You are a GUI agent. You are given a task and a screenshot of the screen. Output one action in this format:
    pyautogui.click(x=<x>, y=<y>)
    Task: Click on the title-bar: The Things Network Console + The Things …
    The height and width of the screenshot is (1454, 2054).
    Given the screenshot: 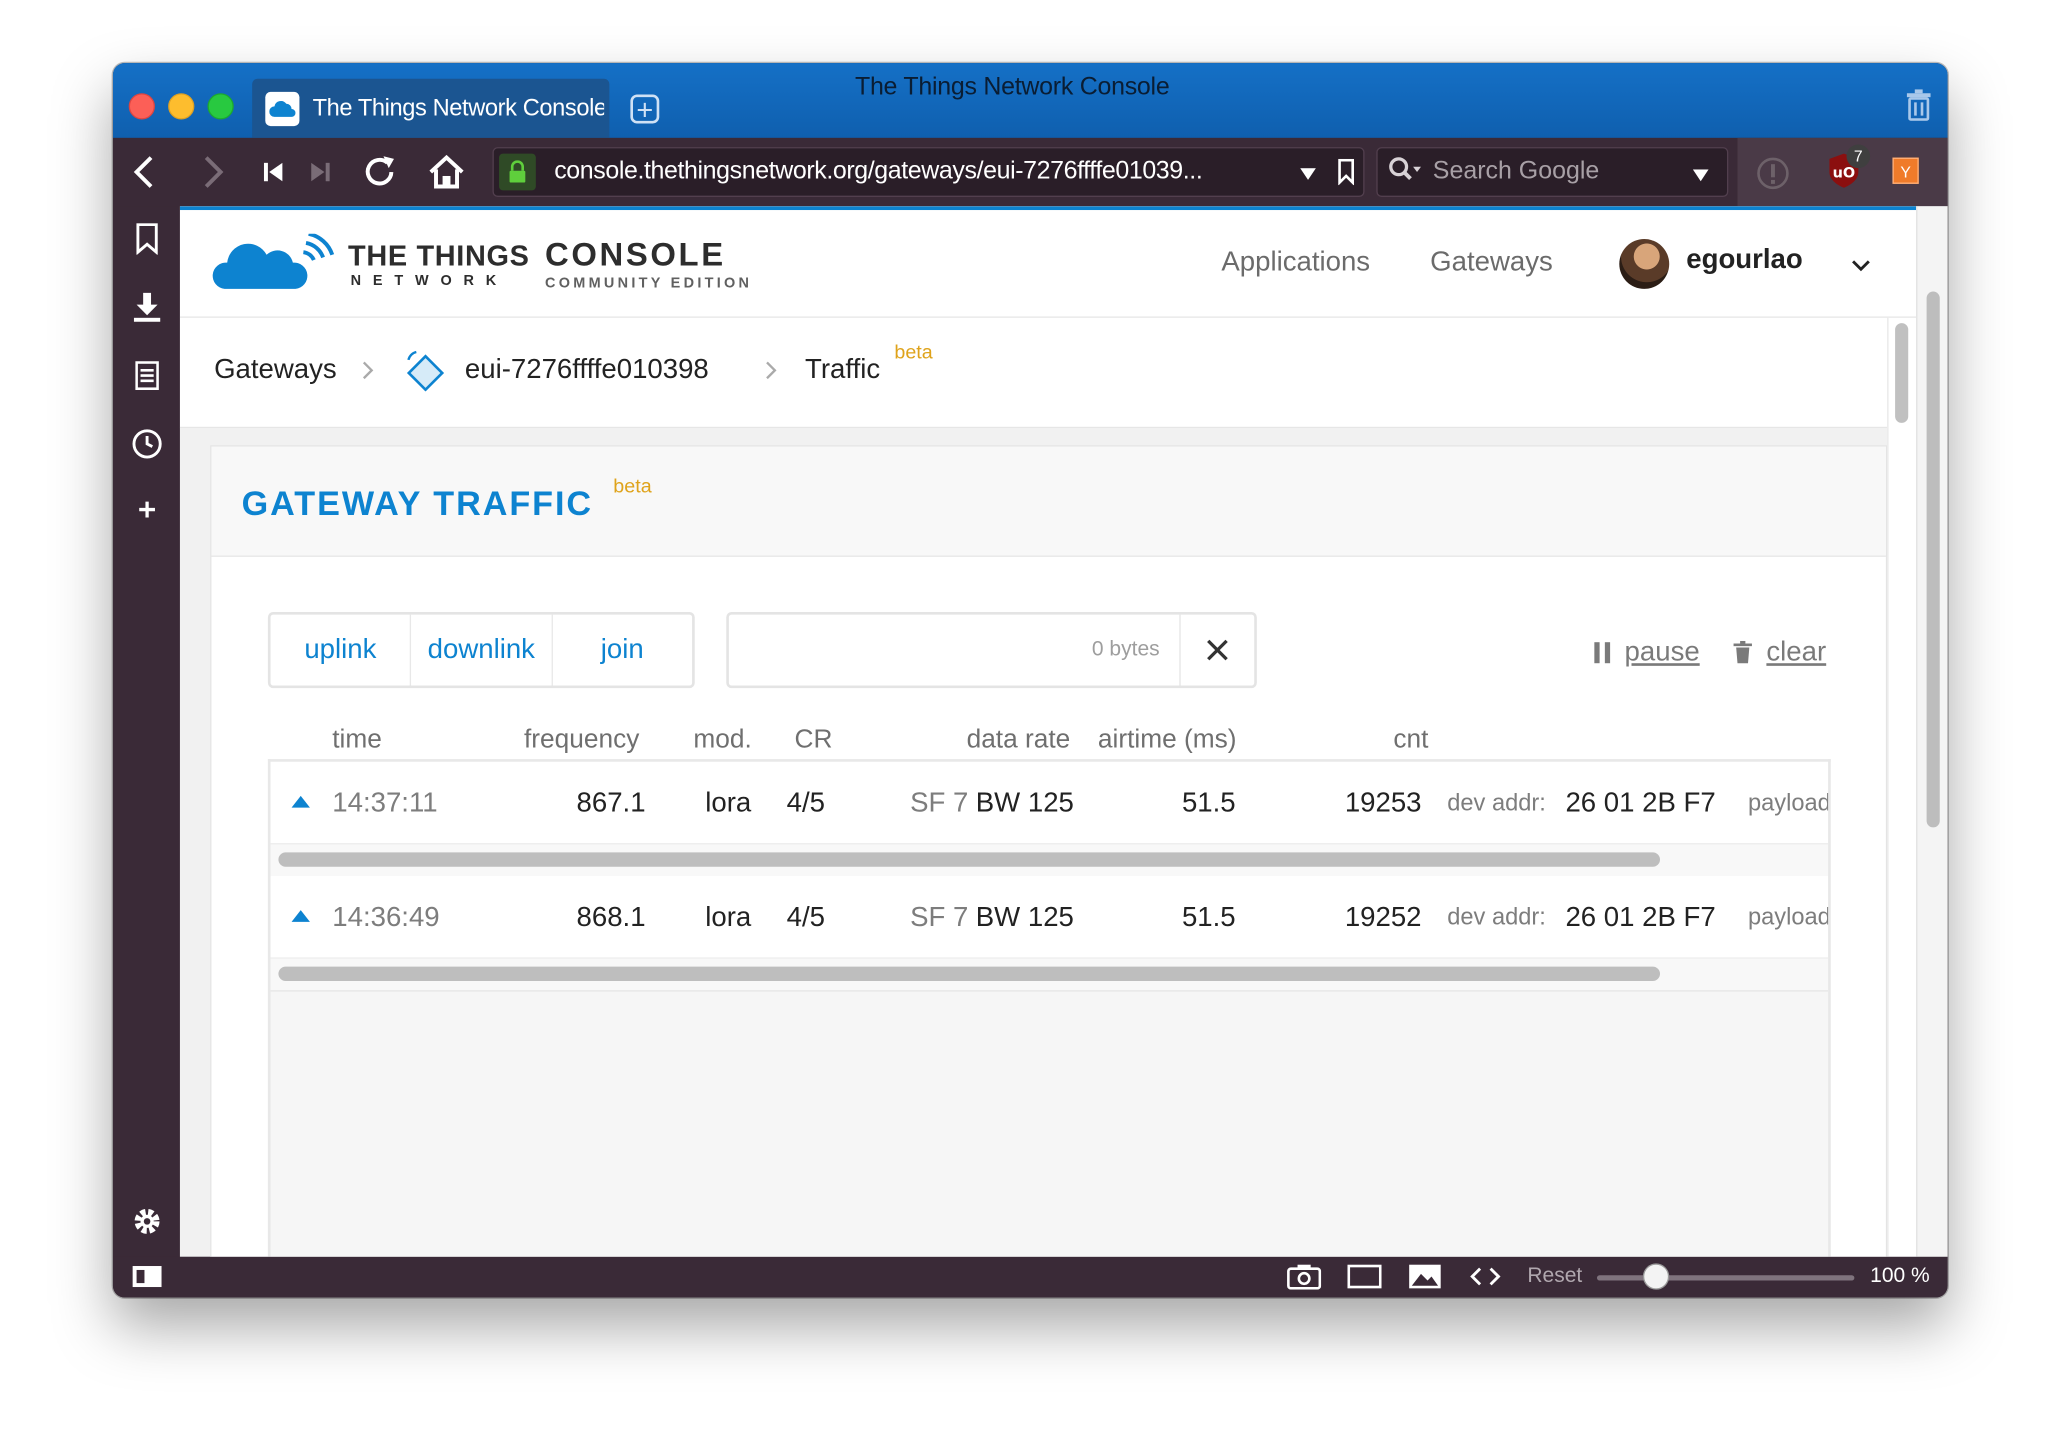 What is the action you would take?
    pyautogui.click(x=1030, y=100)
    